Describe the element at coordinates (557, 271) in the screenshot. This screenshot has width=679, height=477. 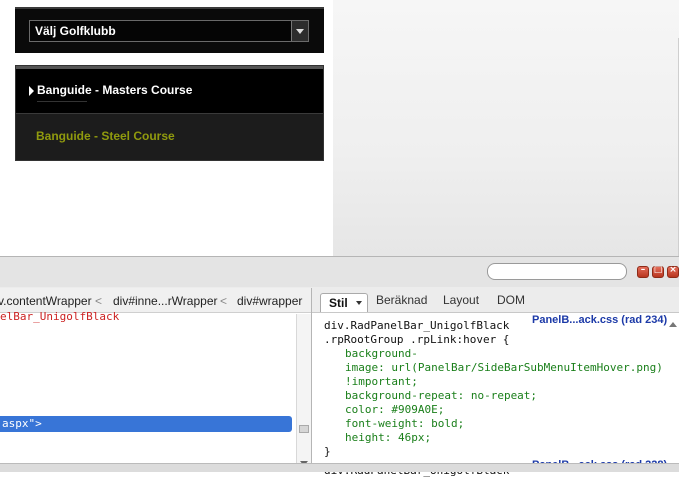
I see `devtools-search-input` at that location.